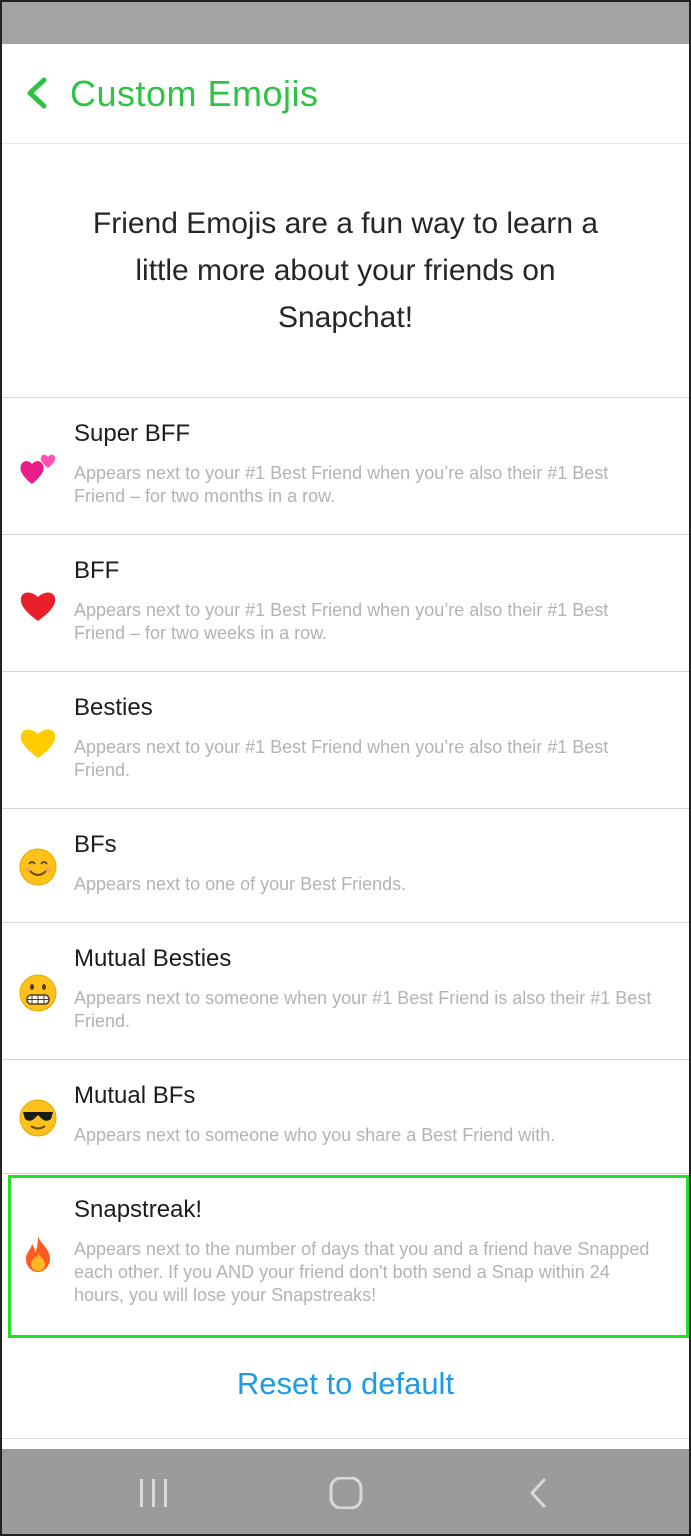  I want to click on reset-to-default-button: Reset to default, so click(345, 1384).